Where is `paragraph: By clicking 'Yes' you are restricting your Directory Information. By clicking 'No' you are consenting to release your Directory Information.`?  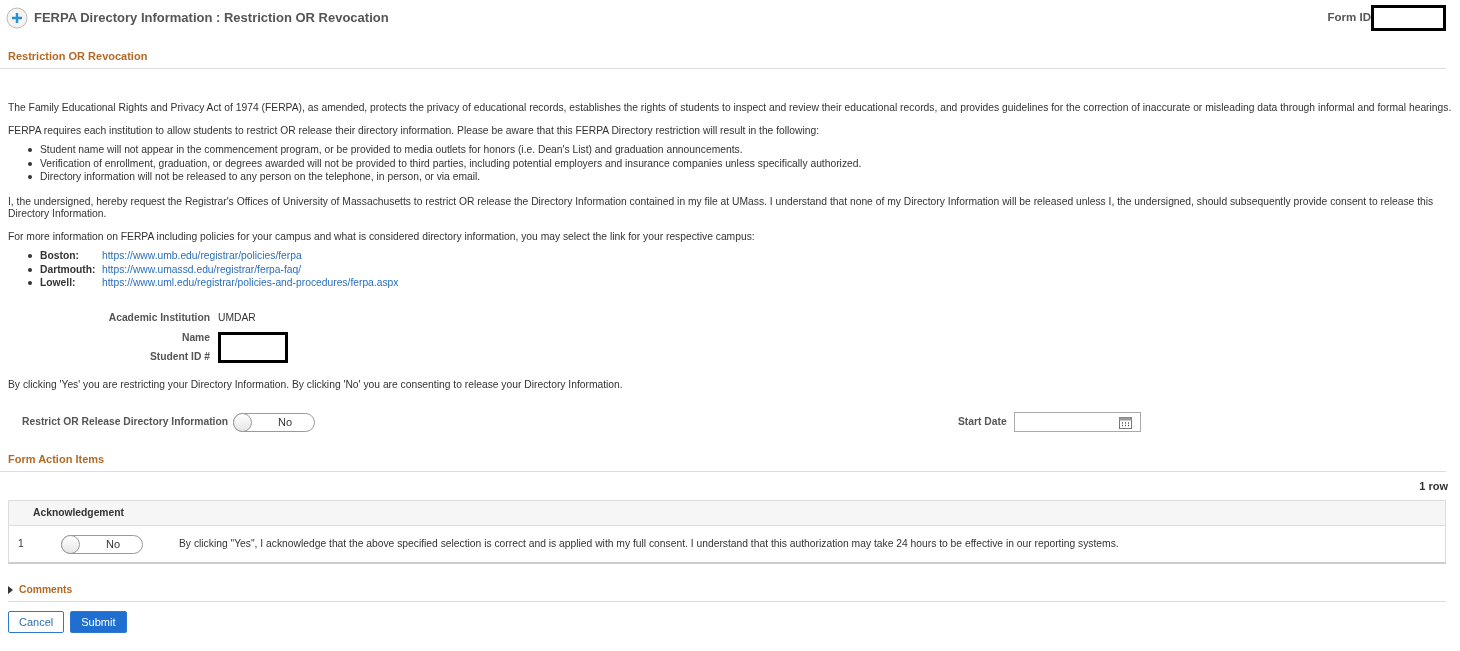
paragraph: By clicking 'Yes' you are restricting your Directory Information. By clicking 'No' you are consenting to release your Directory Information. is located at coordinates (315, 385).